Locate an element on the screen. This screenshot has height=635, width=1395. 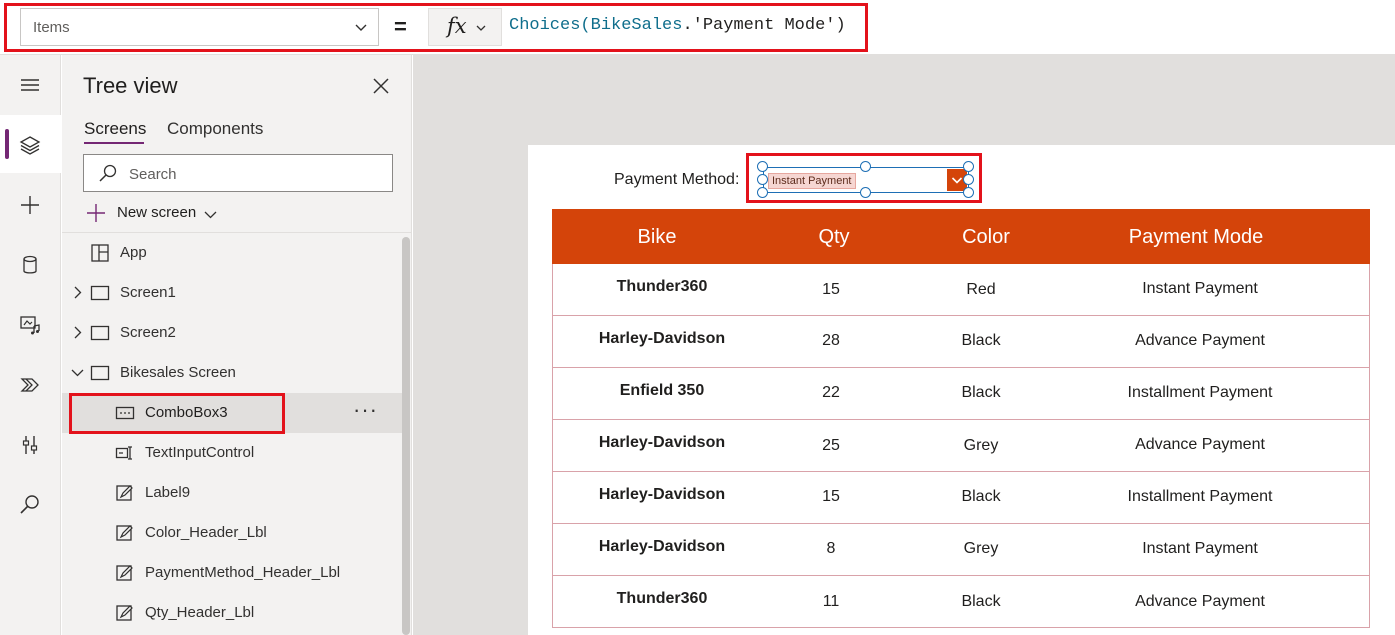
cell-qty: 28 is located at coordinates (831, 340).